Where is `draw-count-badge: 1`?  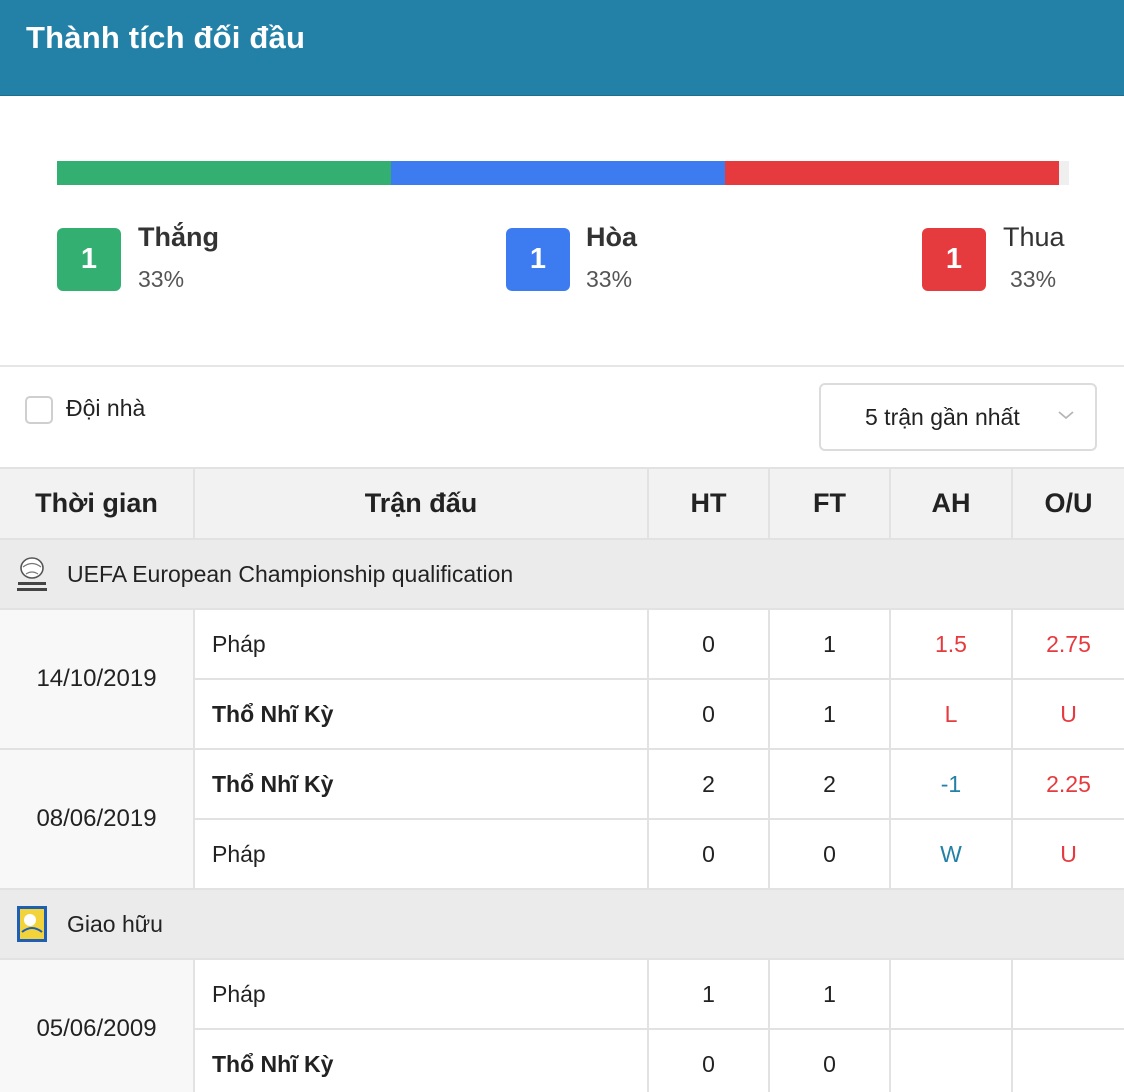
draw-count-badge: 1 is located at coordinates (538, 259).